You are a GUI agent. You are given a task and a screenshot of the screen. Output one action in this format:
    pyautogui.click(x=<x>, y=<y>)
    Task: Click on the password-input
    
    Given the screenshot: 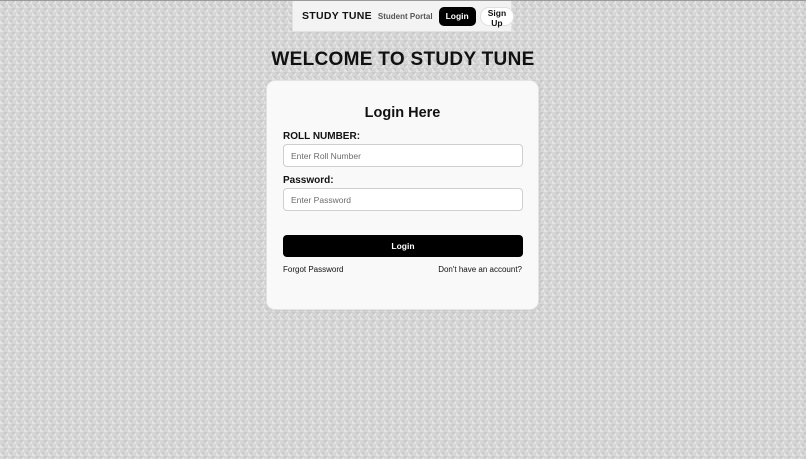 What is the action you would take?
    pyautogui.click(x=403, y=199)
    